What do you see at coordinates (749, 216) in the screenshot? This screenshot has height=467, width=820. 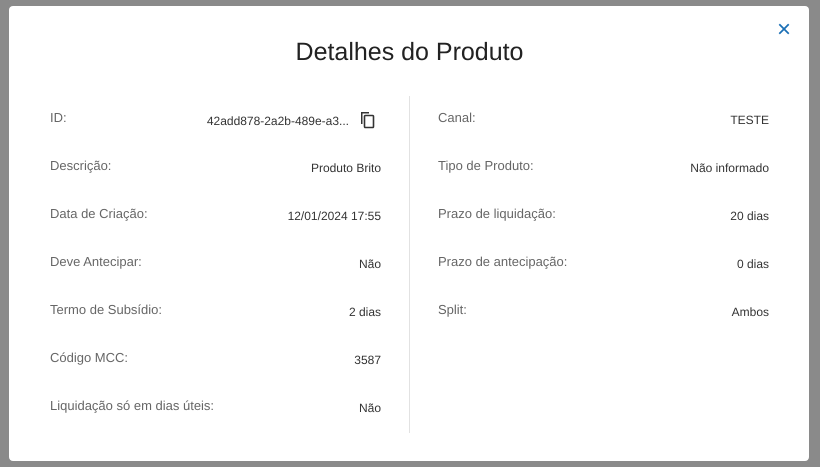 I see `field-value: 20 dias` at bounding box center [749, 216].